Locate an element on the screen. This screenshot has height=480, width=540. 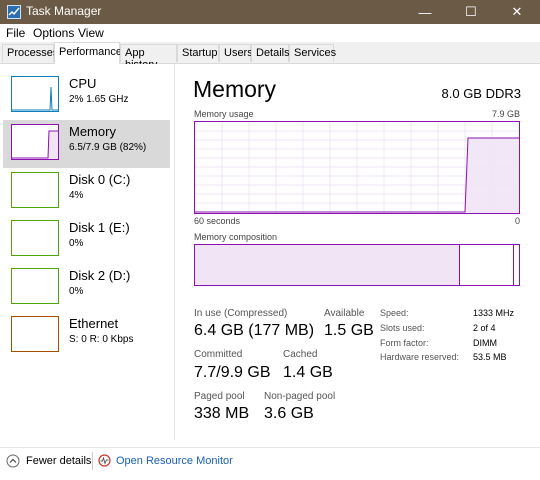
composition-in-use is located at coordinates (327, 265).